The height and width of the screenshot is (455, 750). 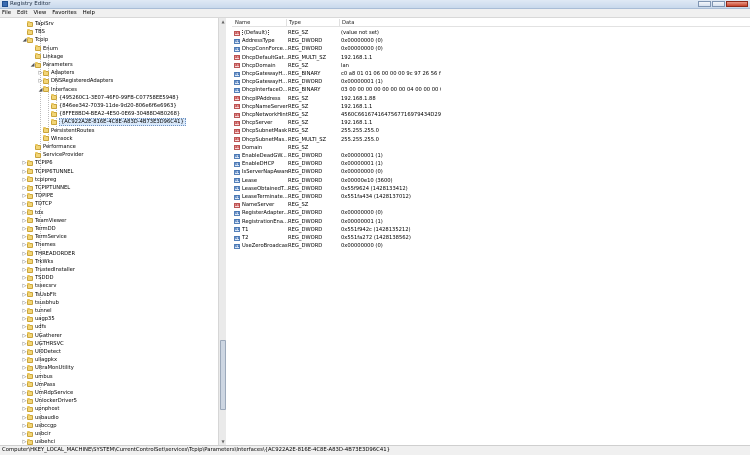 I want to click on value-row: ab (Default) REG_SZ (value not set), so click(x=491, y=33).